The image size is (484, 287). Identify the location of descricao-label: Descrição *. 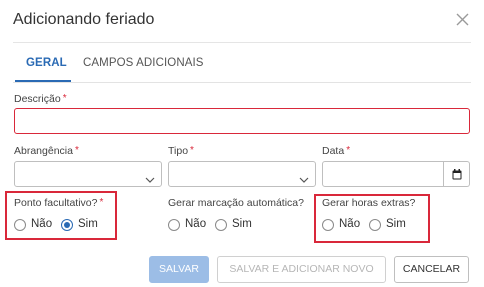
(40, 99).